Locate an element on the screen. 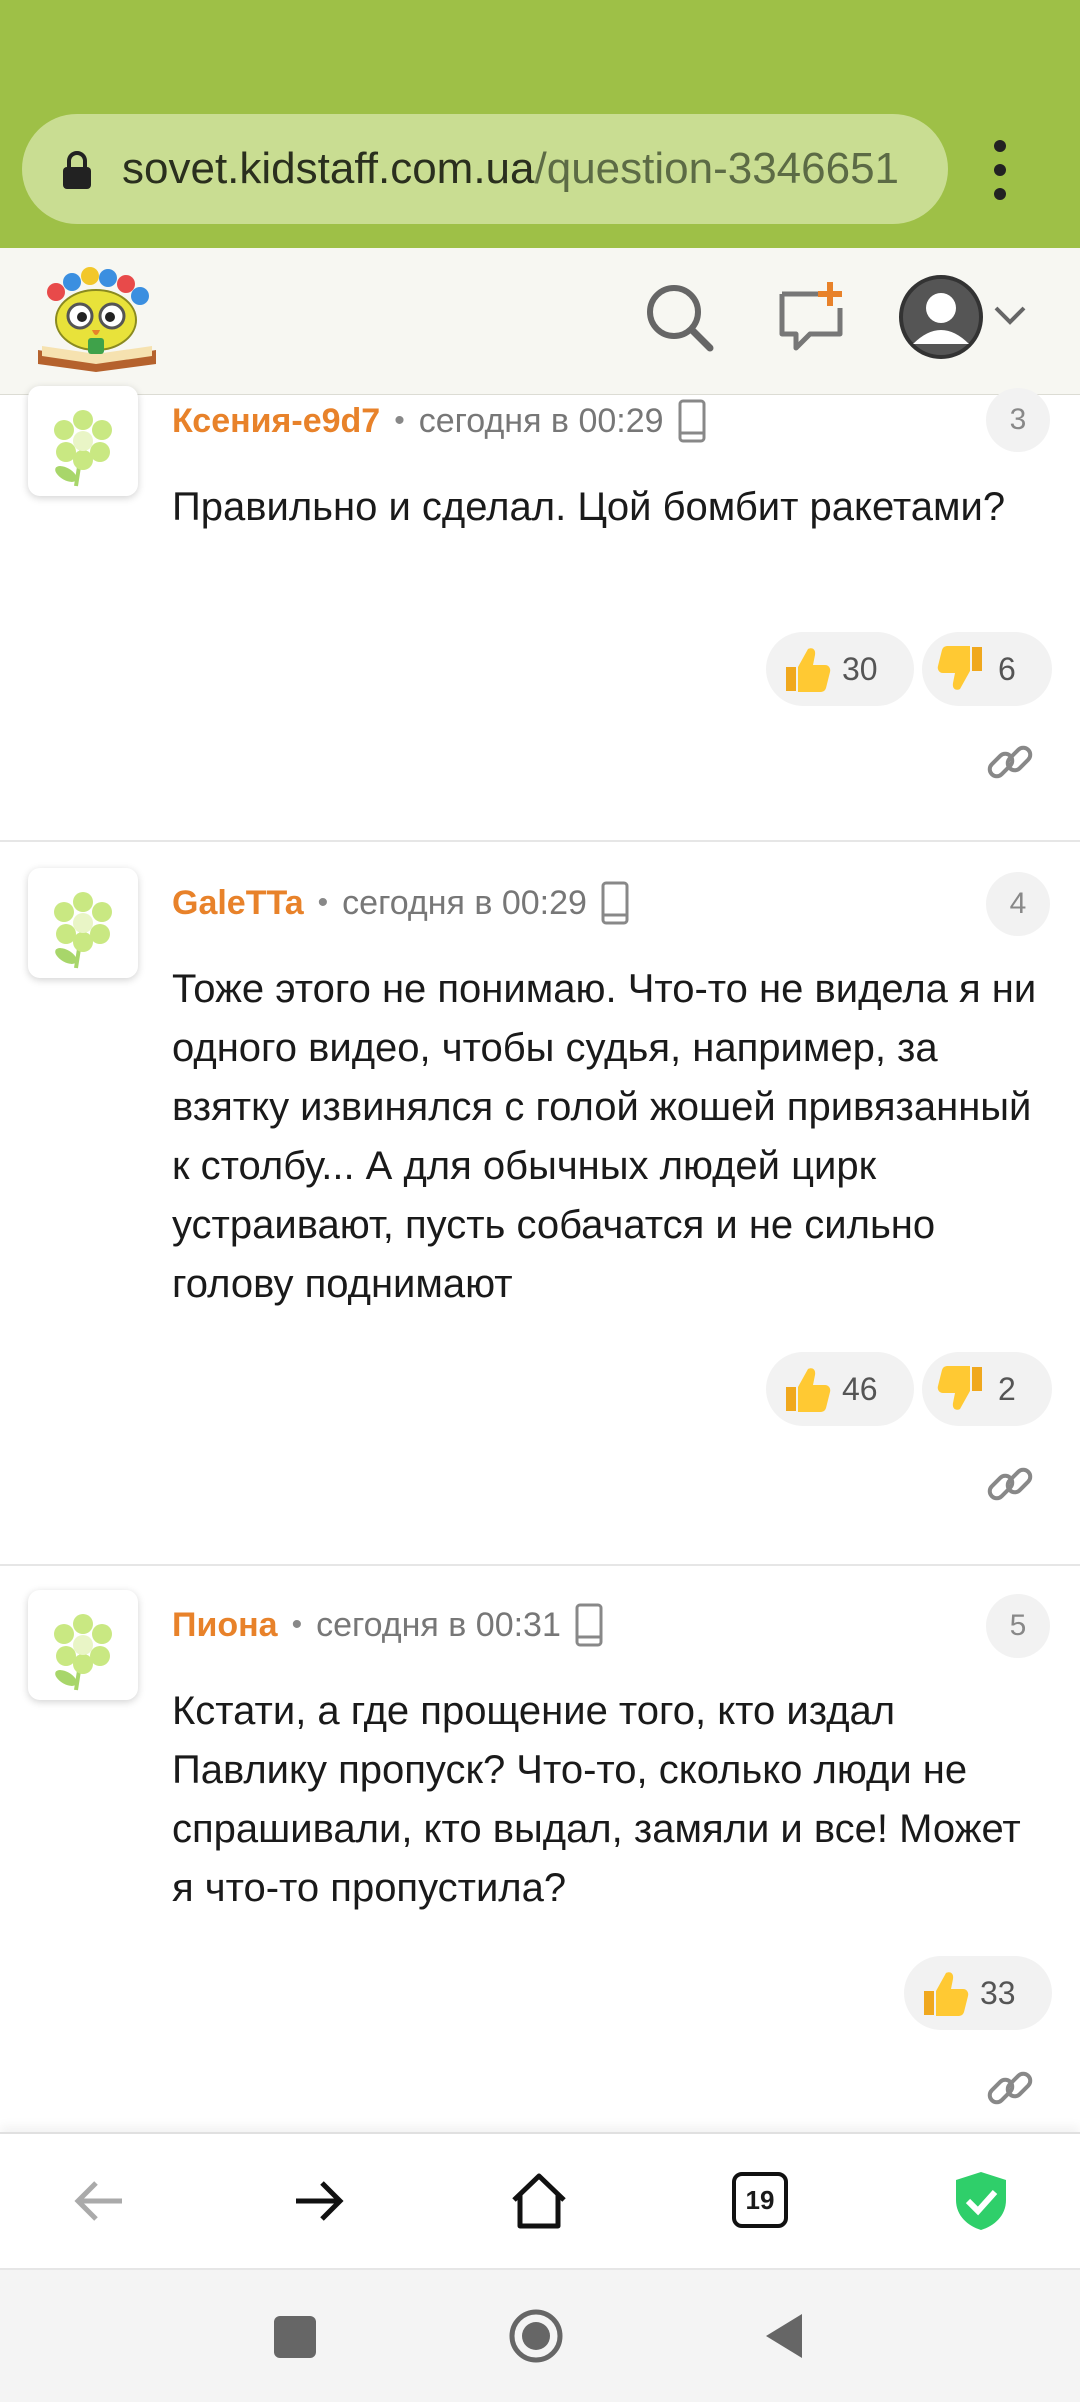 This screenshot has width=1080, height=2402. comment-time: сегодня в 00:31 is located at coordinates (438, 1624).